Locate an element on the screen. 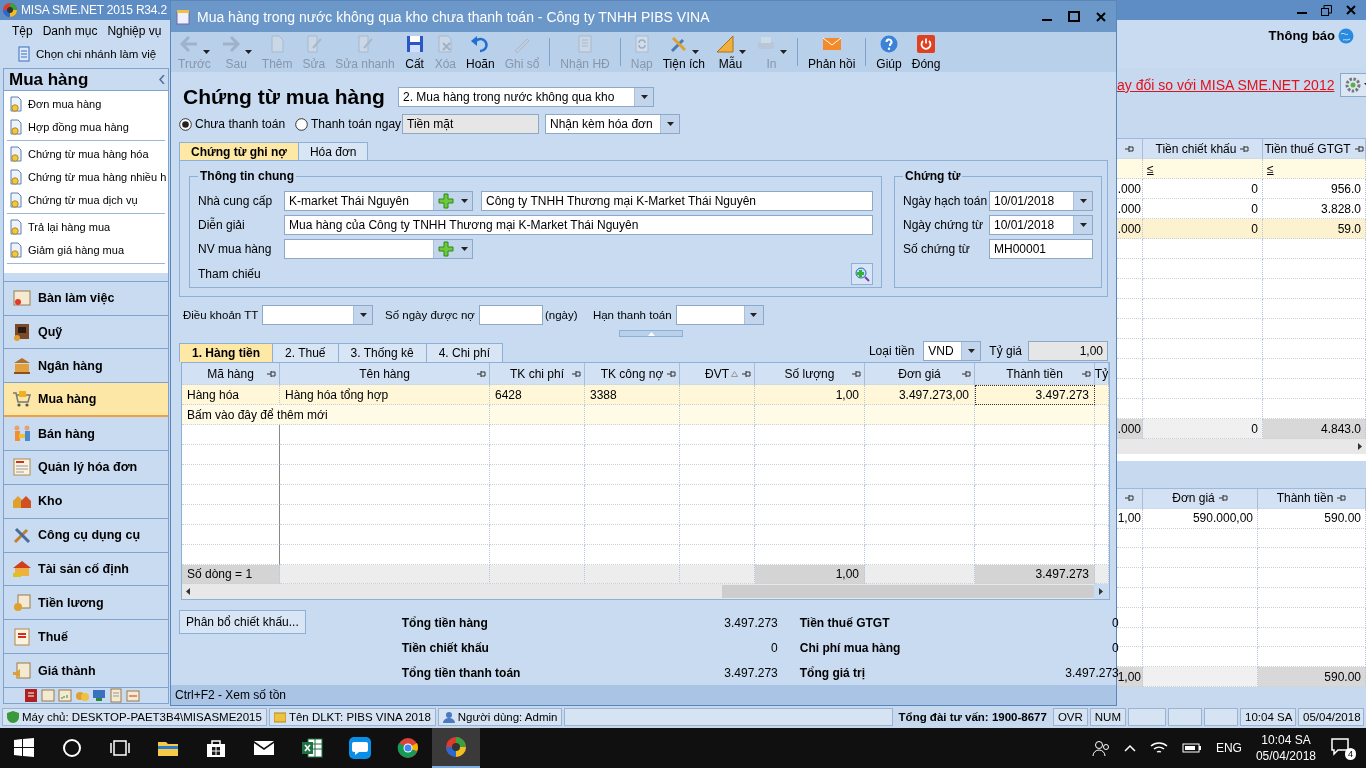 This screenshot has height=768, width=1366. notification-icon is located at coordinates (1340, 746).